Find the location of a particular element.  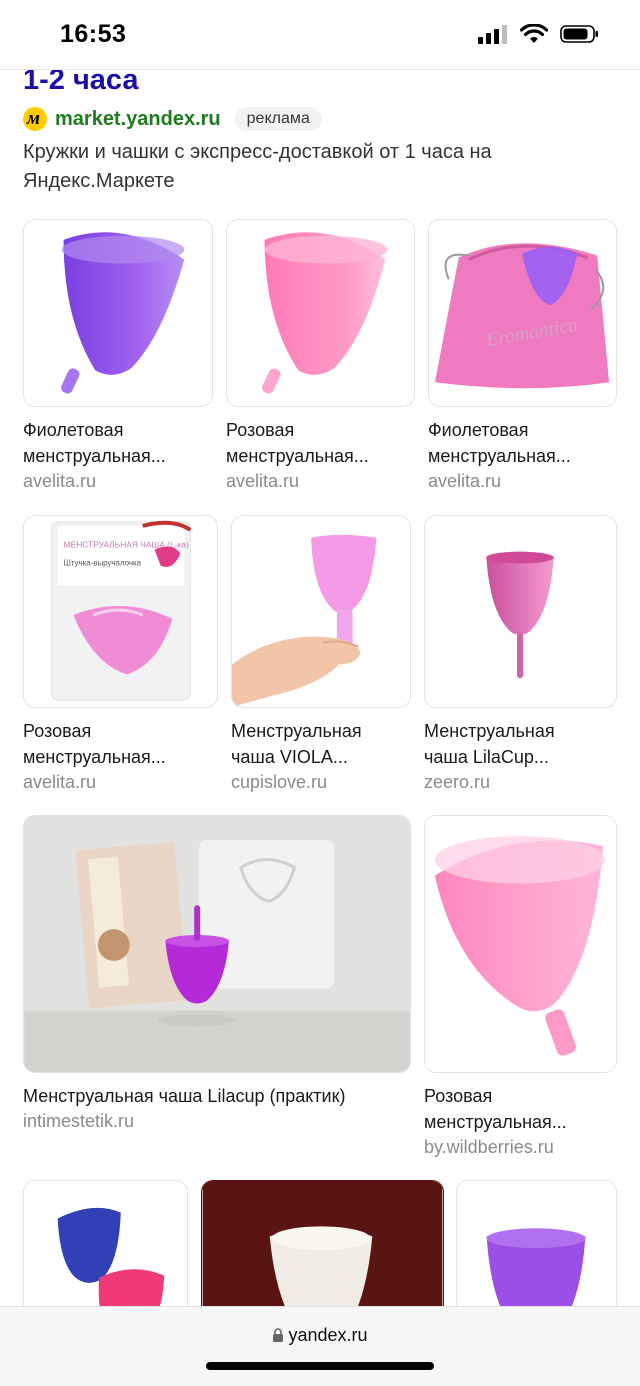

lilacup-practik-package-image is located at coordinates (217, 944).